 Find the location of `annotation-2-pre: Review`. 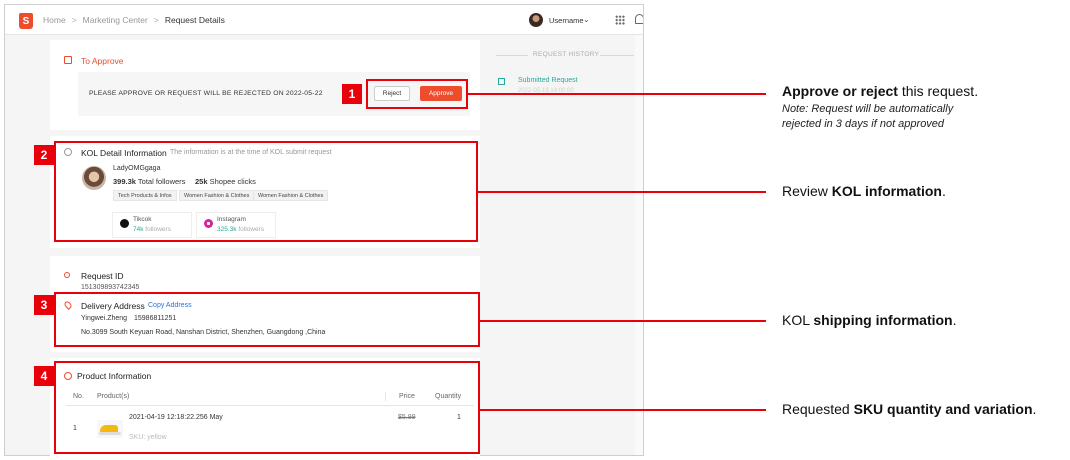

annotation-2-pre: Review is located at coordinates (807, 191).